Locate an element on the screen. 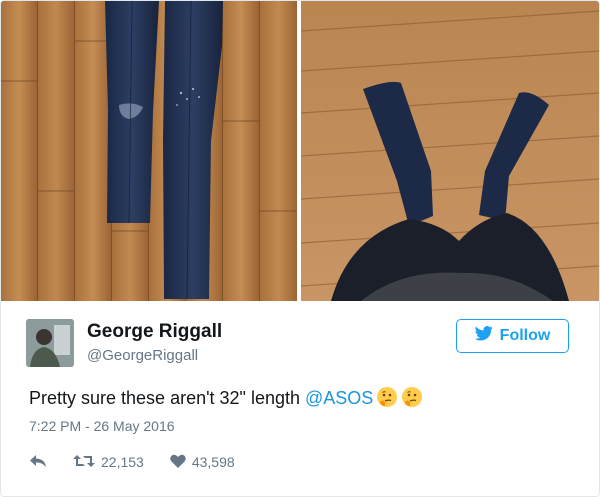  tweet-text-body: Pretty sure these aren't 32" length is located at coordinates (167, 398).